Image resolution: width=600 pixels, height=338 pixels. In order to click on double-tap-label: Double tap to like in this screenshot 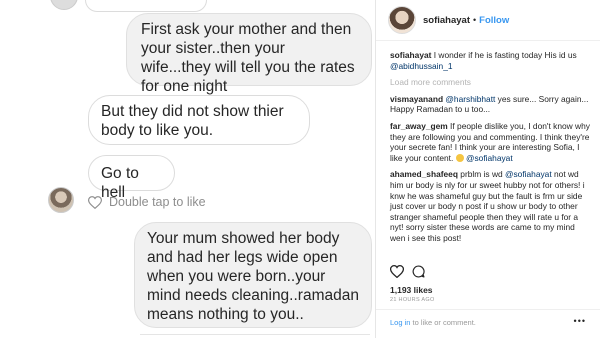, I will do `click(157, 202)`.